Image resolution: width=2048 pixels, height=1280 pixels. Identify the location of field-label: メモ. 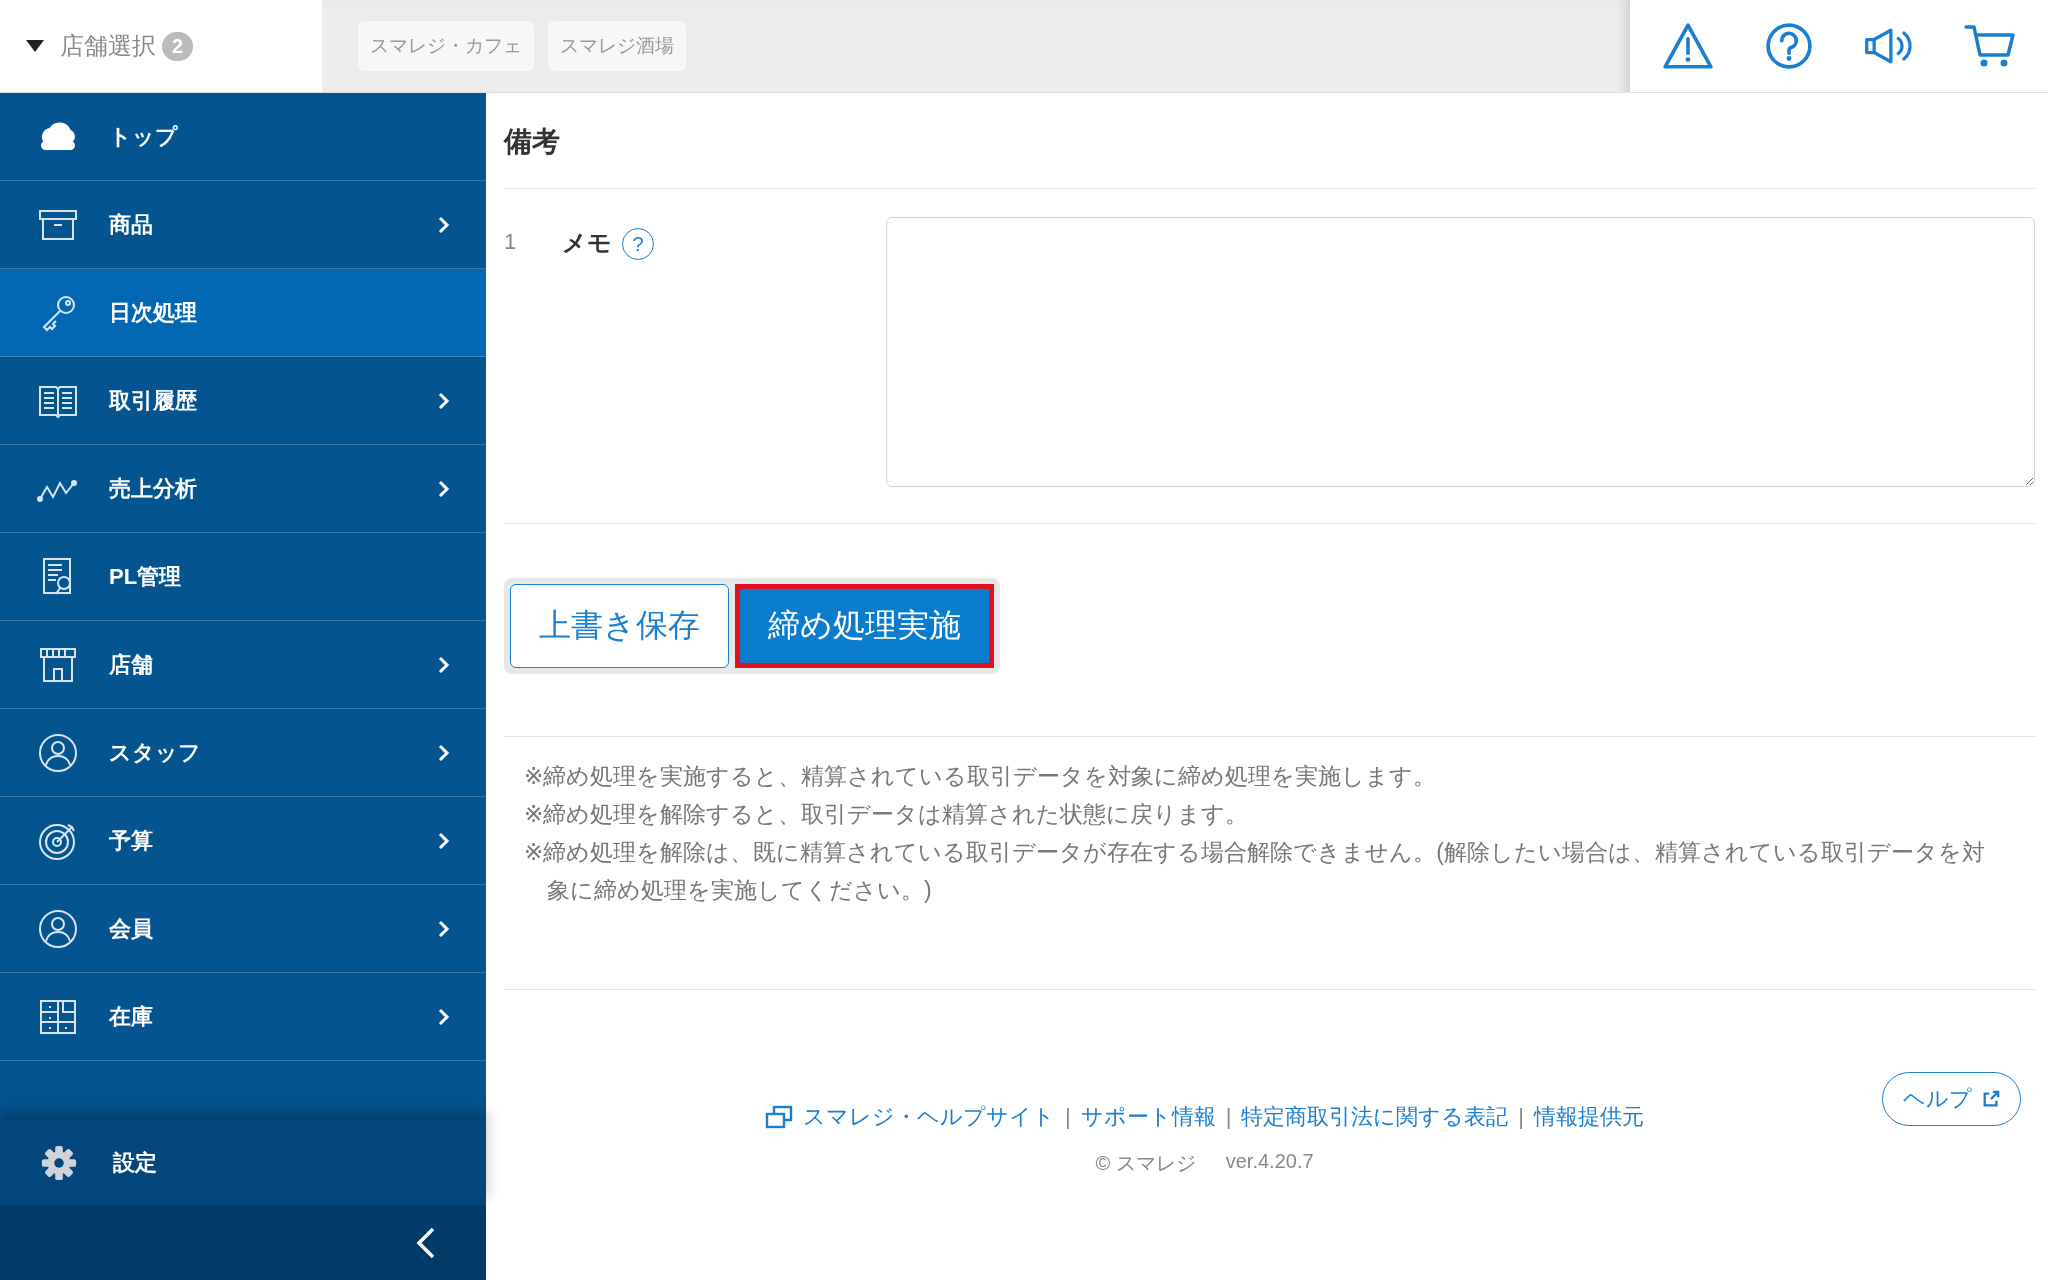
(587, 243).